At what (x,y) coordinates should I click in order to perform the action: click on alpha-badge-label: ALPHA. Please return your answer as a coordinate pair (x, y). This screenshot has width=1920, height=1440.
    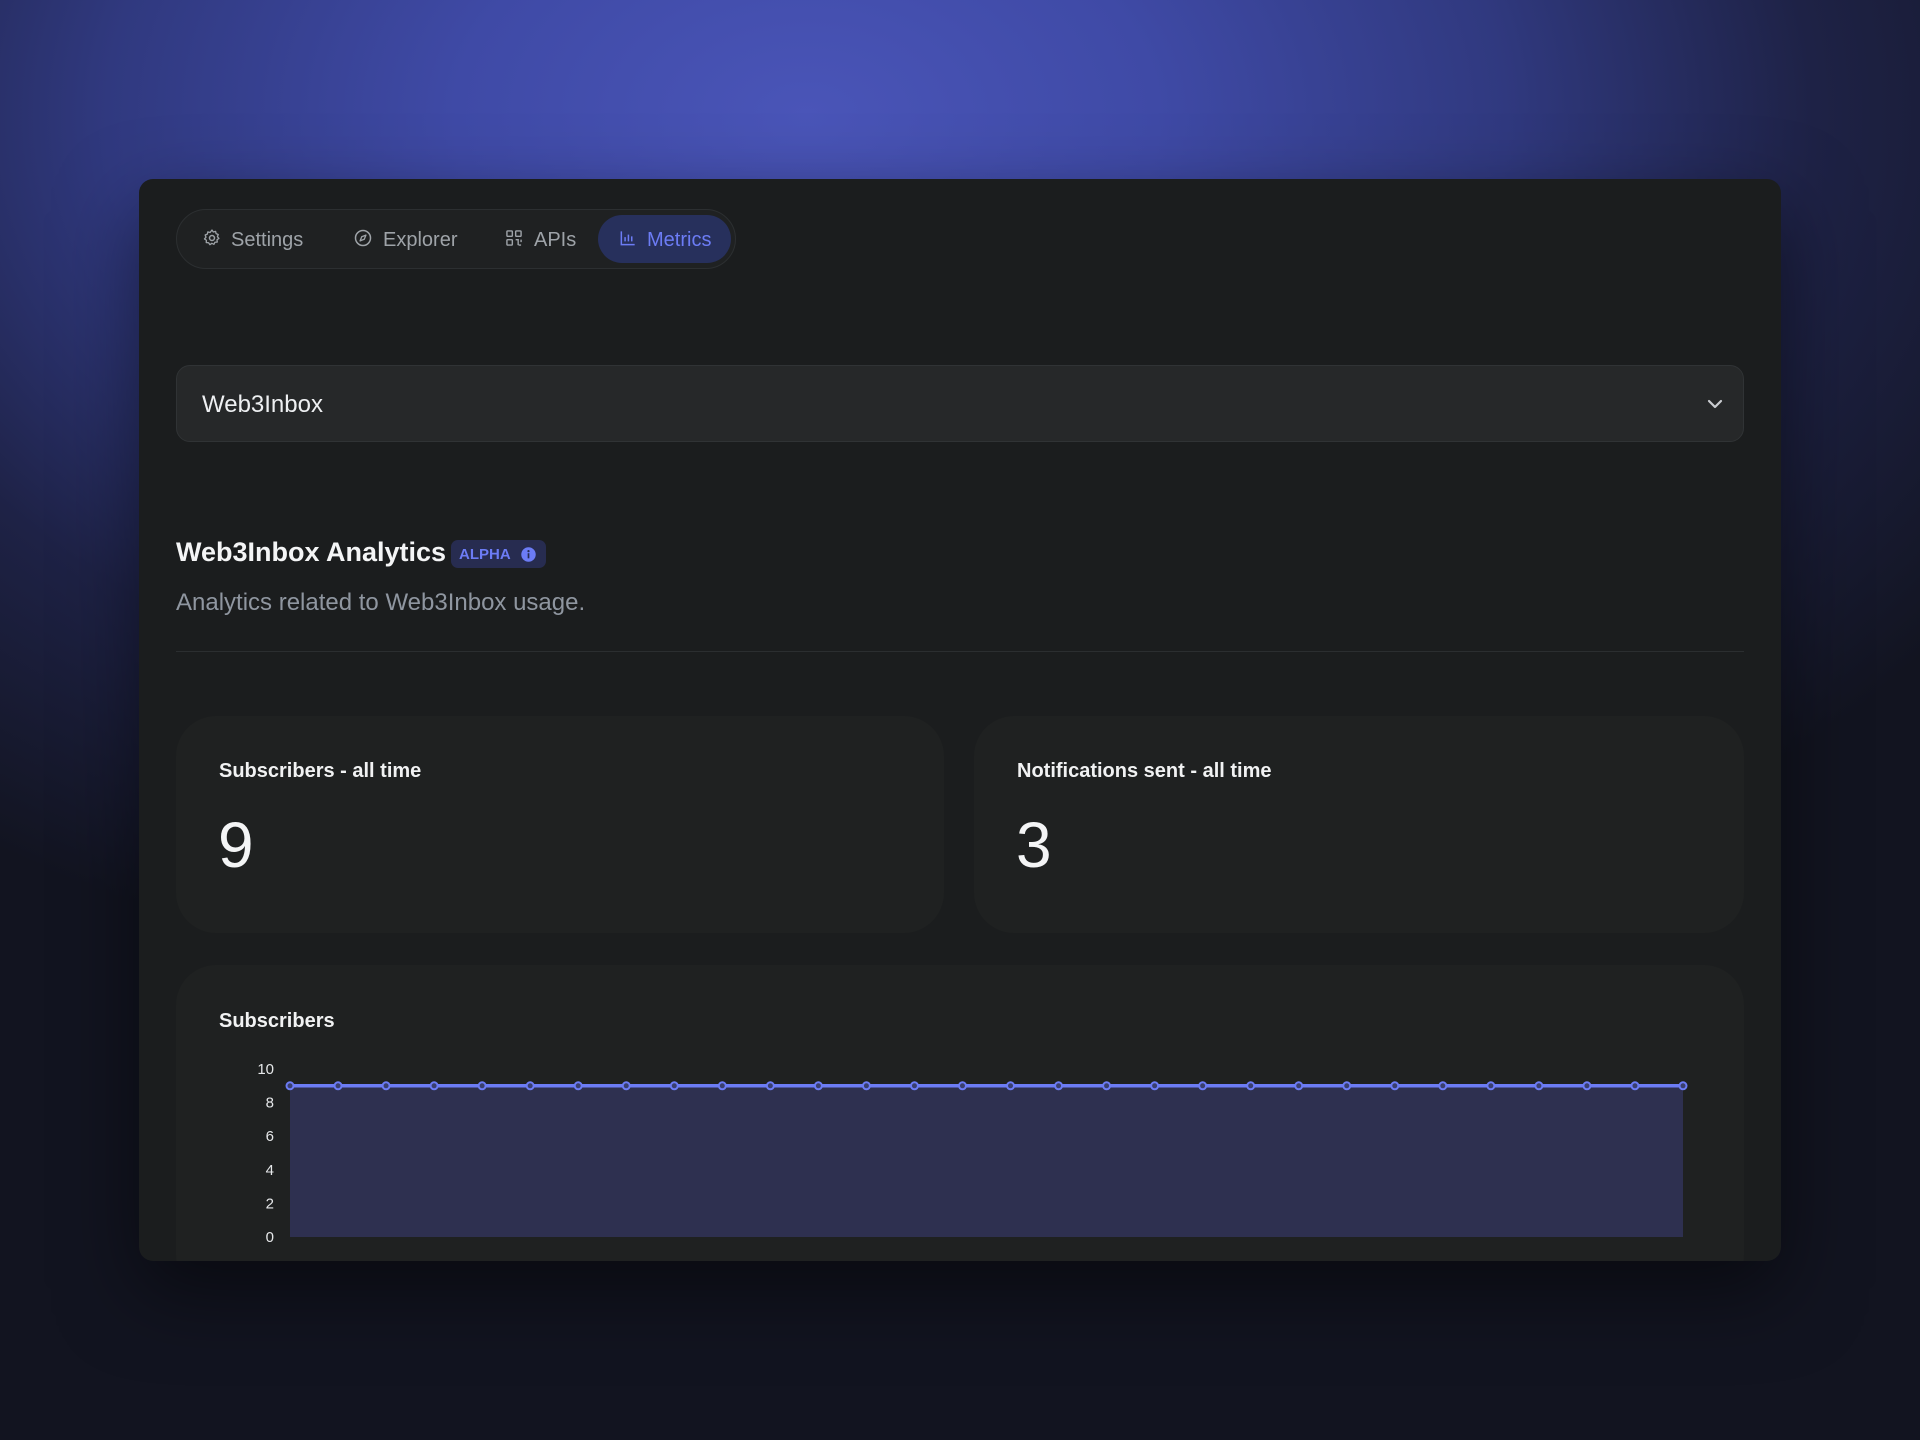
    Looking at the image, I should click on (485, 554).